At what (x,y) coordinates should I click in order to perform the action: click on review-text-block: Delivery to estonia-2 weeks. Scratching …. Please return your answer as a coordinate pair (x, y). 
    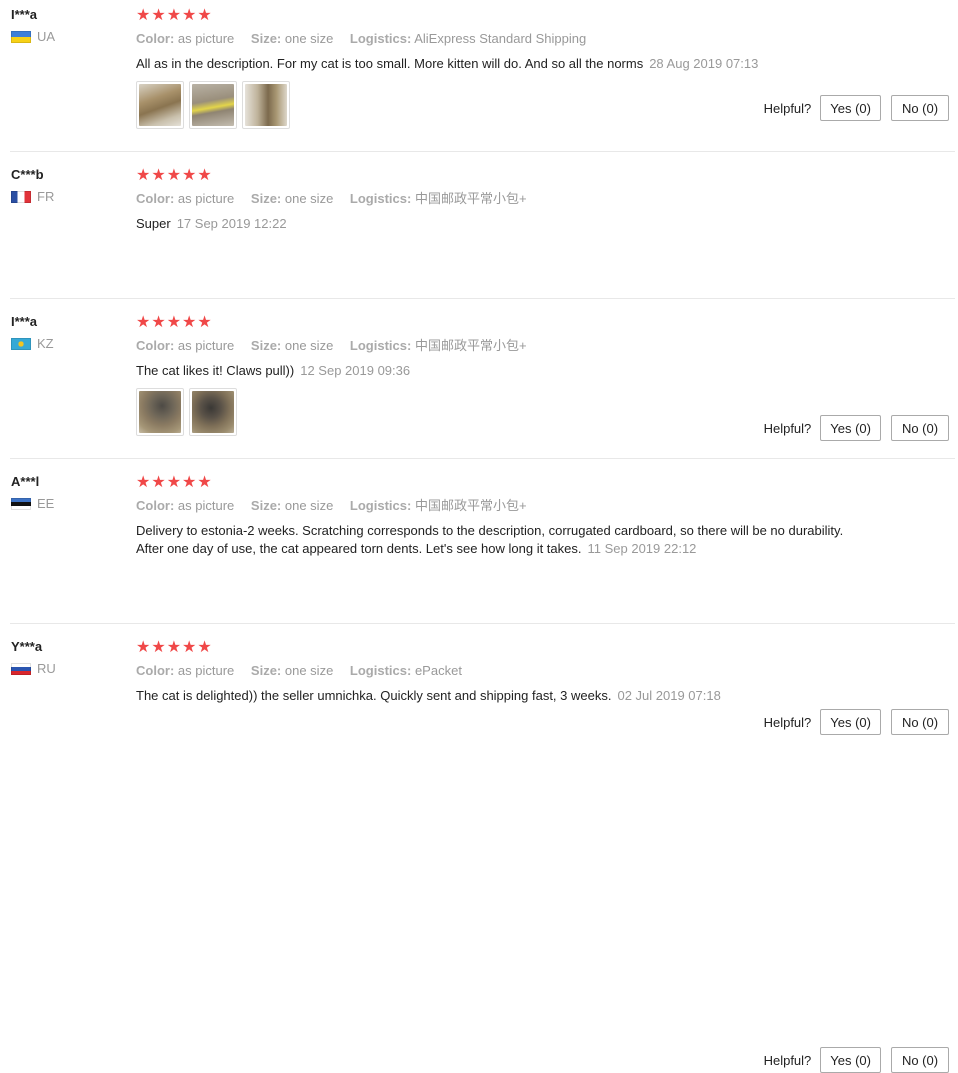
    Looking at the image, I should click on (496, 540).